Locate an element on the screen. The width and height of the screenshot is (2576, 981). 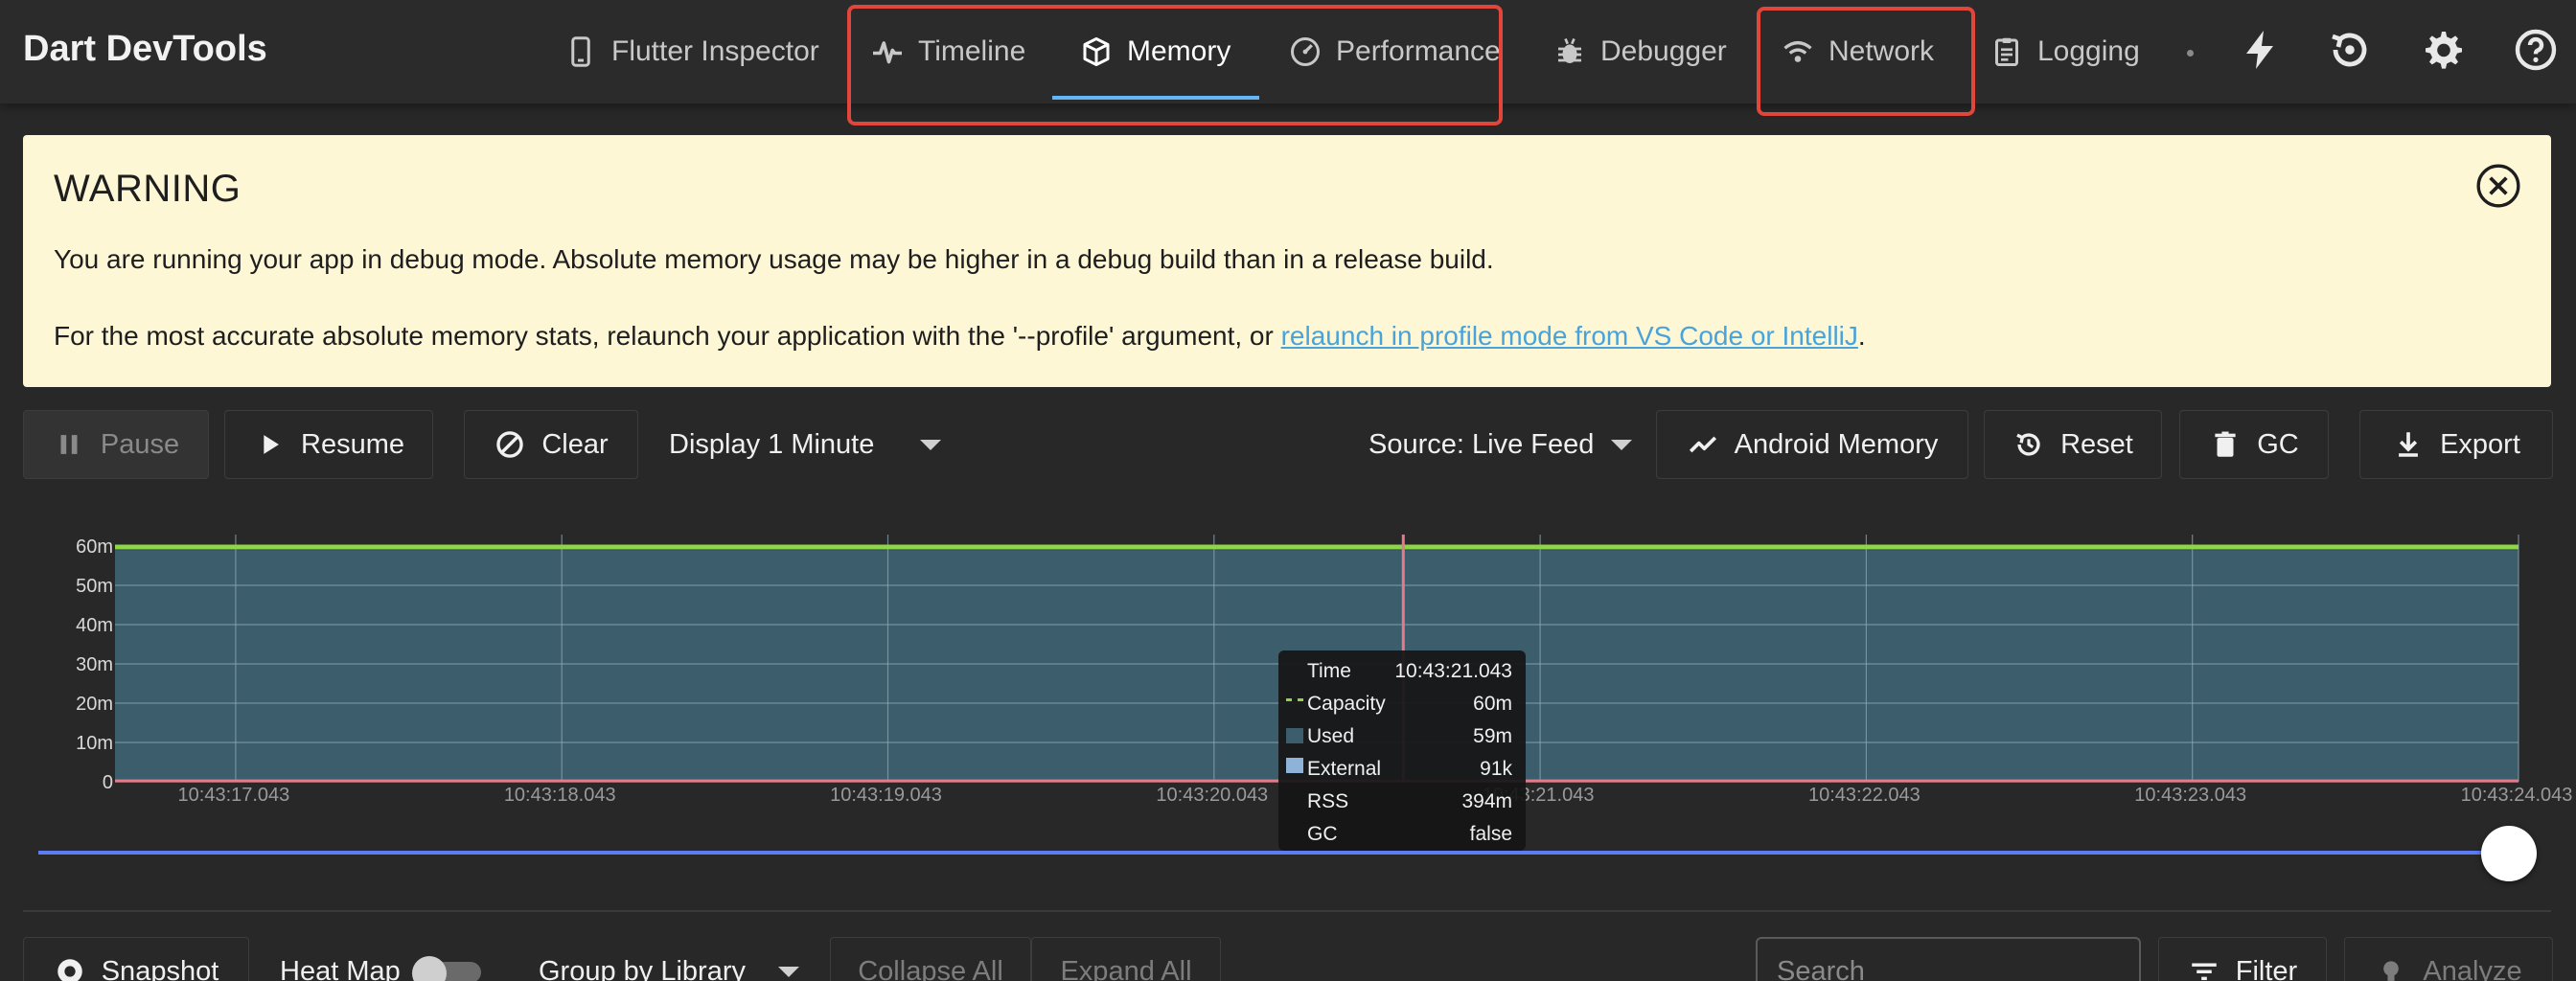
highlight-box-timeline-memory-performance is located at coordinates (1175, 65).